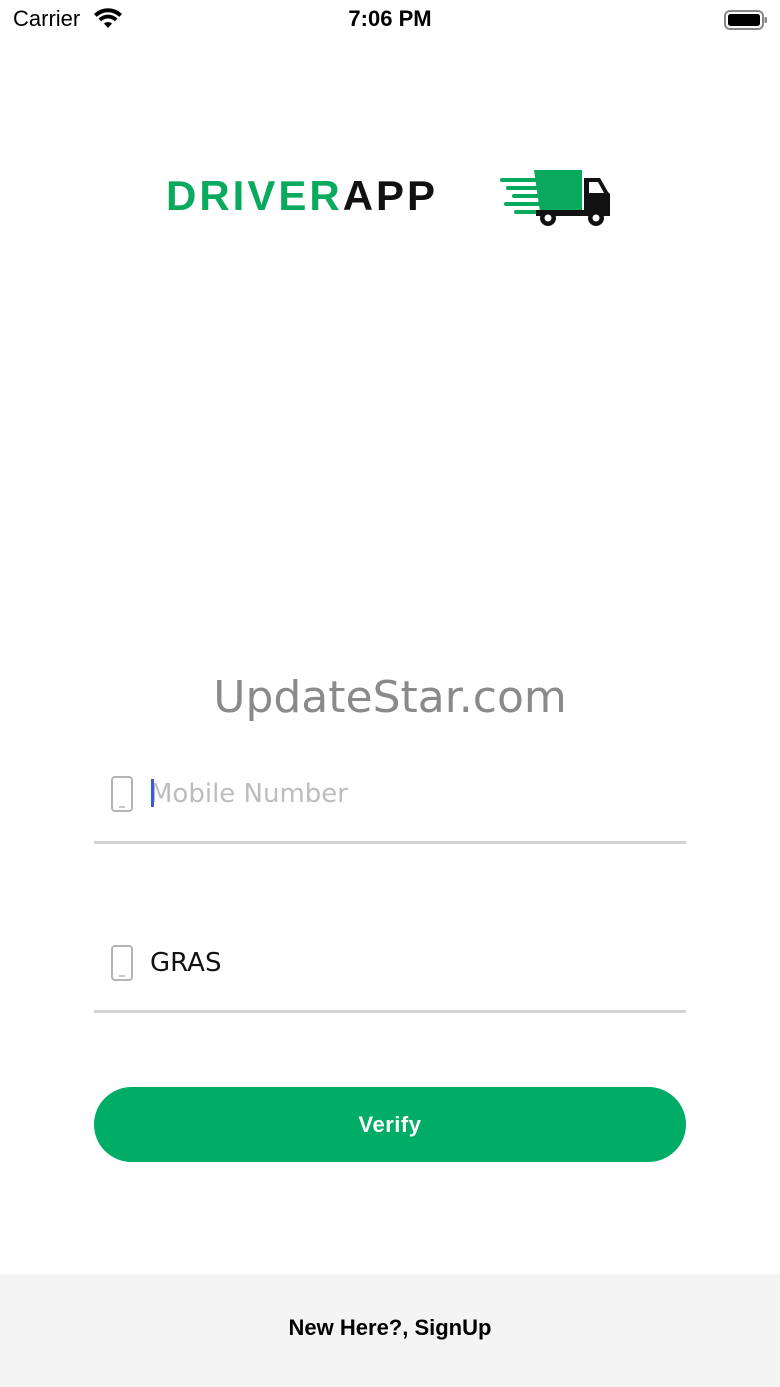 This screenshot has height=1387, width=780. What do you see at coordinates (555, 198) in the screenshot?
I see `truck-icon` at bounding box center [555, 198].